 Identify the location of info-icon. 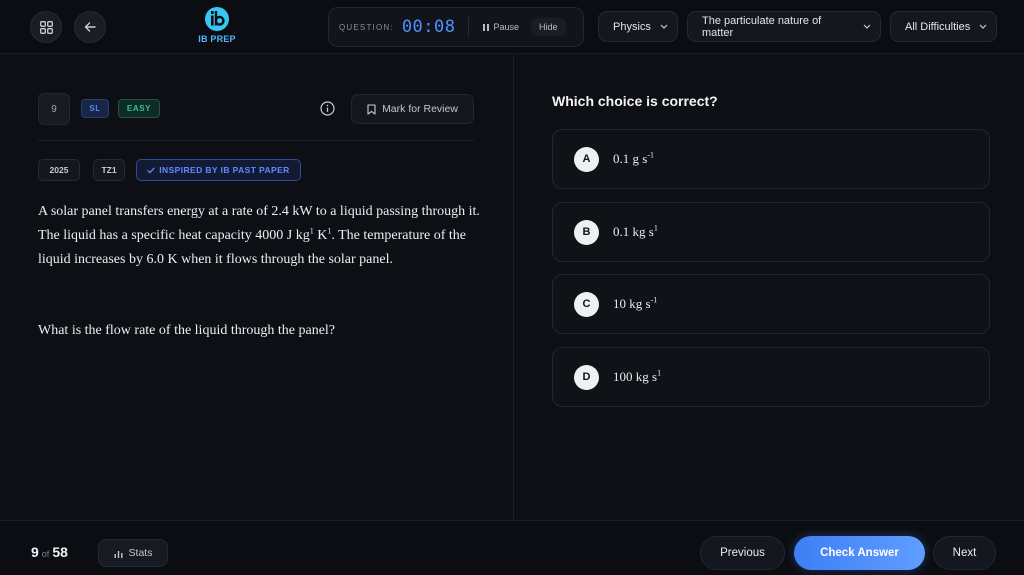
(327, 108).